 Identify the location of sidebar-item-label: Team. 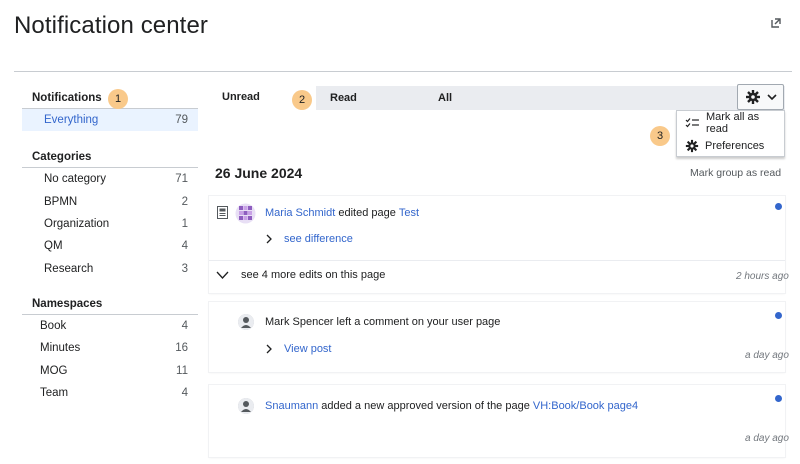
(54, 392).